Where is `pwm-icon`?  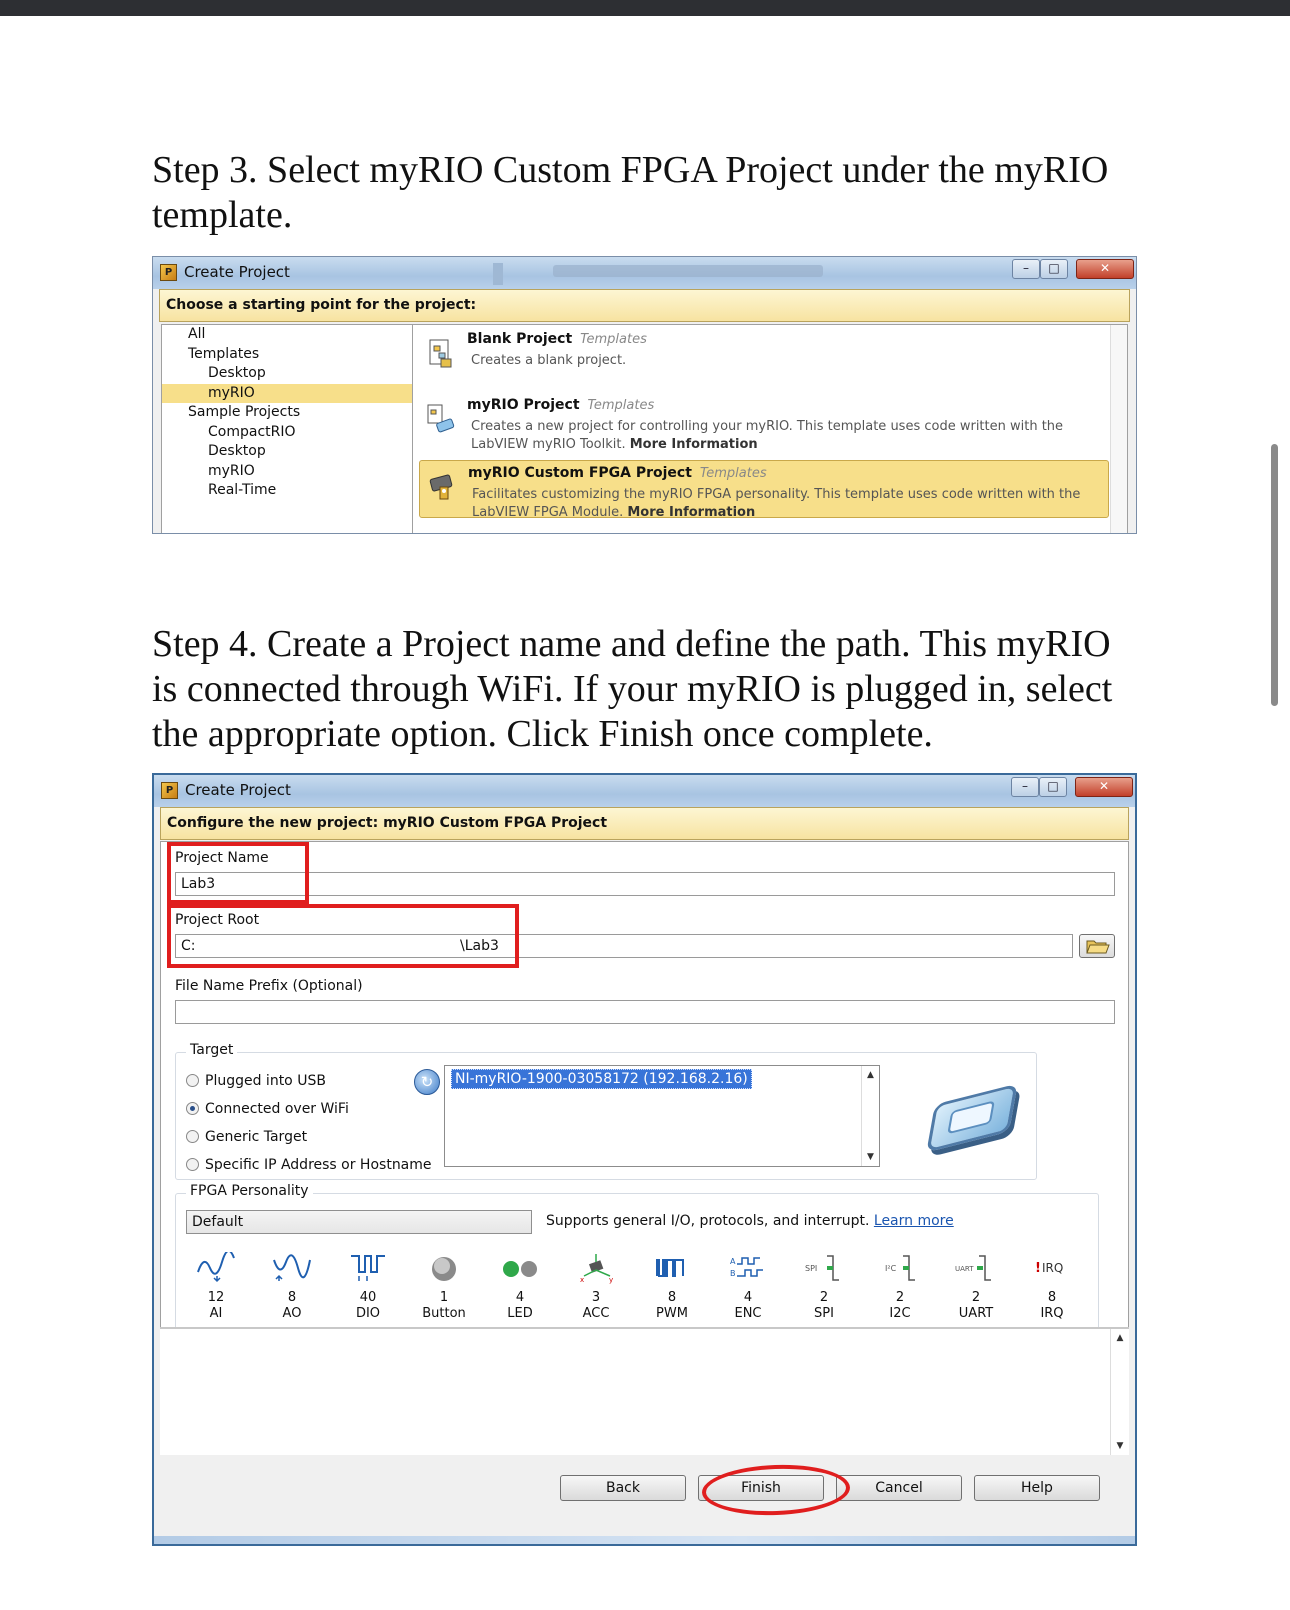 pwm-icon is located at coordinates (670, 1268).